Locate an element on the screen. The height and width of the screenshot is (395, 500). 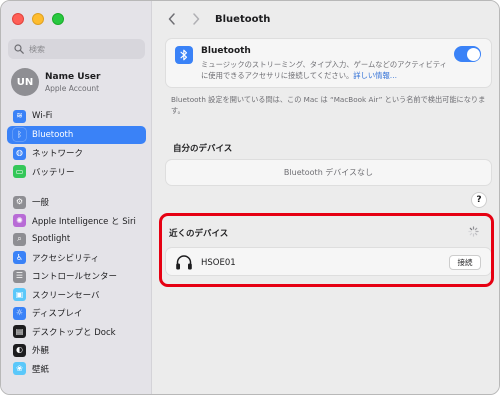
sidebar-item-label: Wi-Fi is located at coordinates (42, 116).